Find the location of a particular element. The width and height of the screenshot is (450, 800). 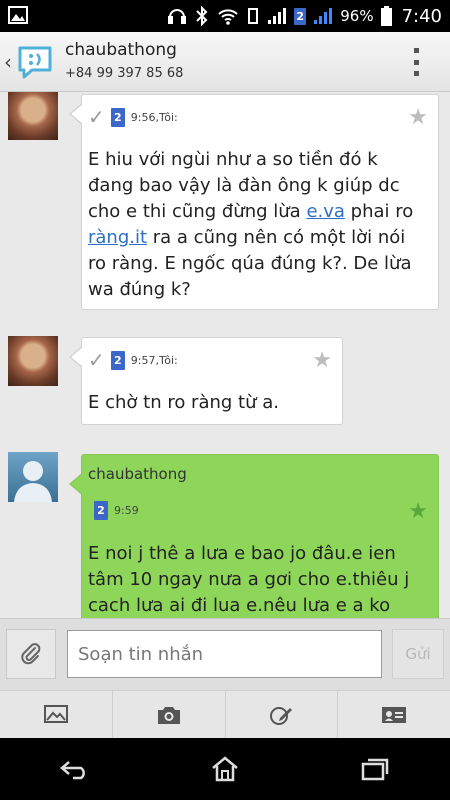

contact-card-icon is located at coordinates (394, 714).